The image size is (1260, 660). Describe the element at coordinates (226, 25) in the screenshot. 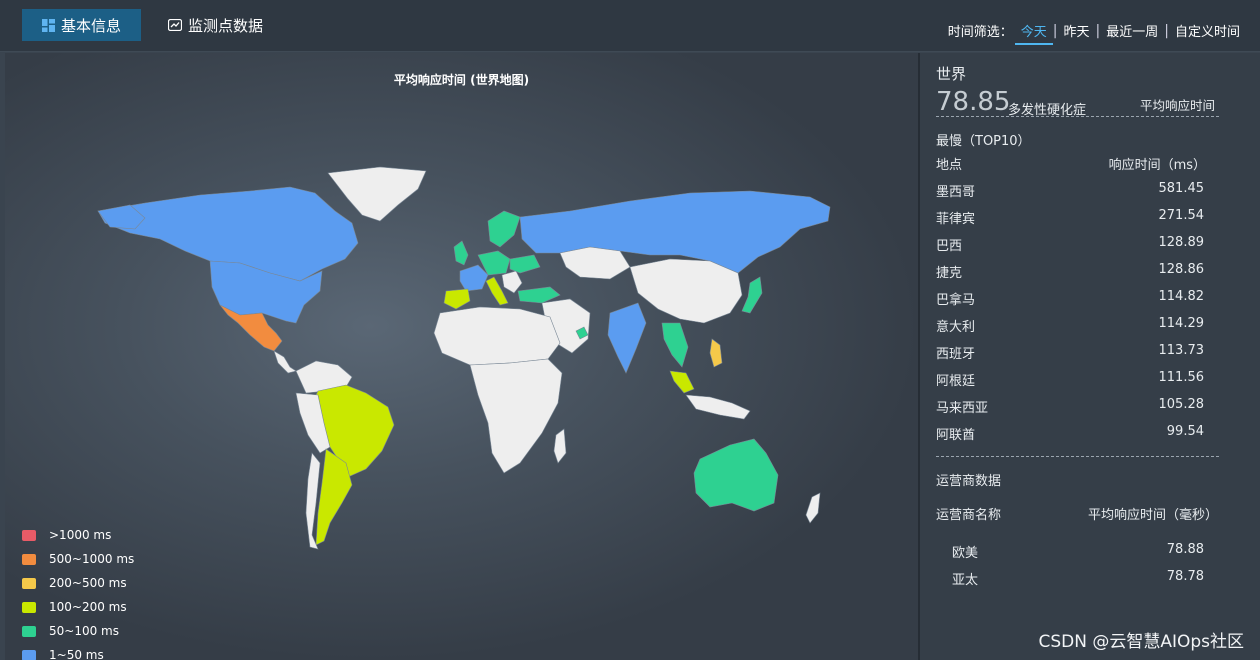

I see `tab-monitor-data-label: 监测点数据` at that location.